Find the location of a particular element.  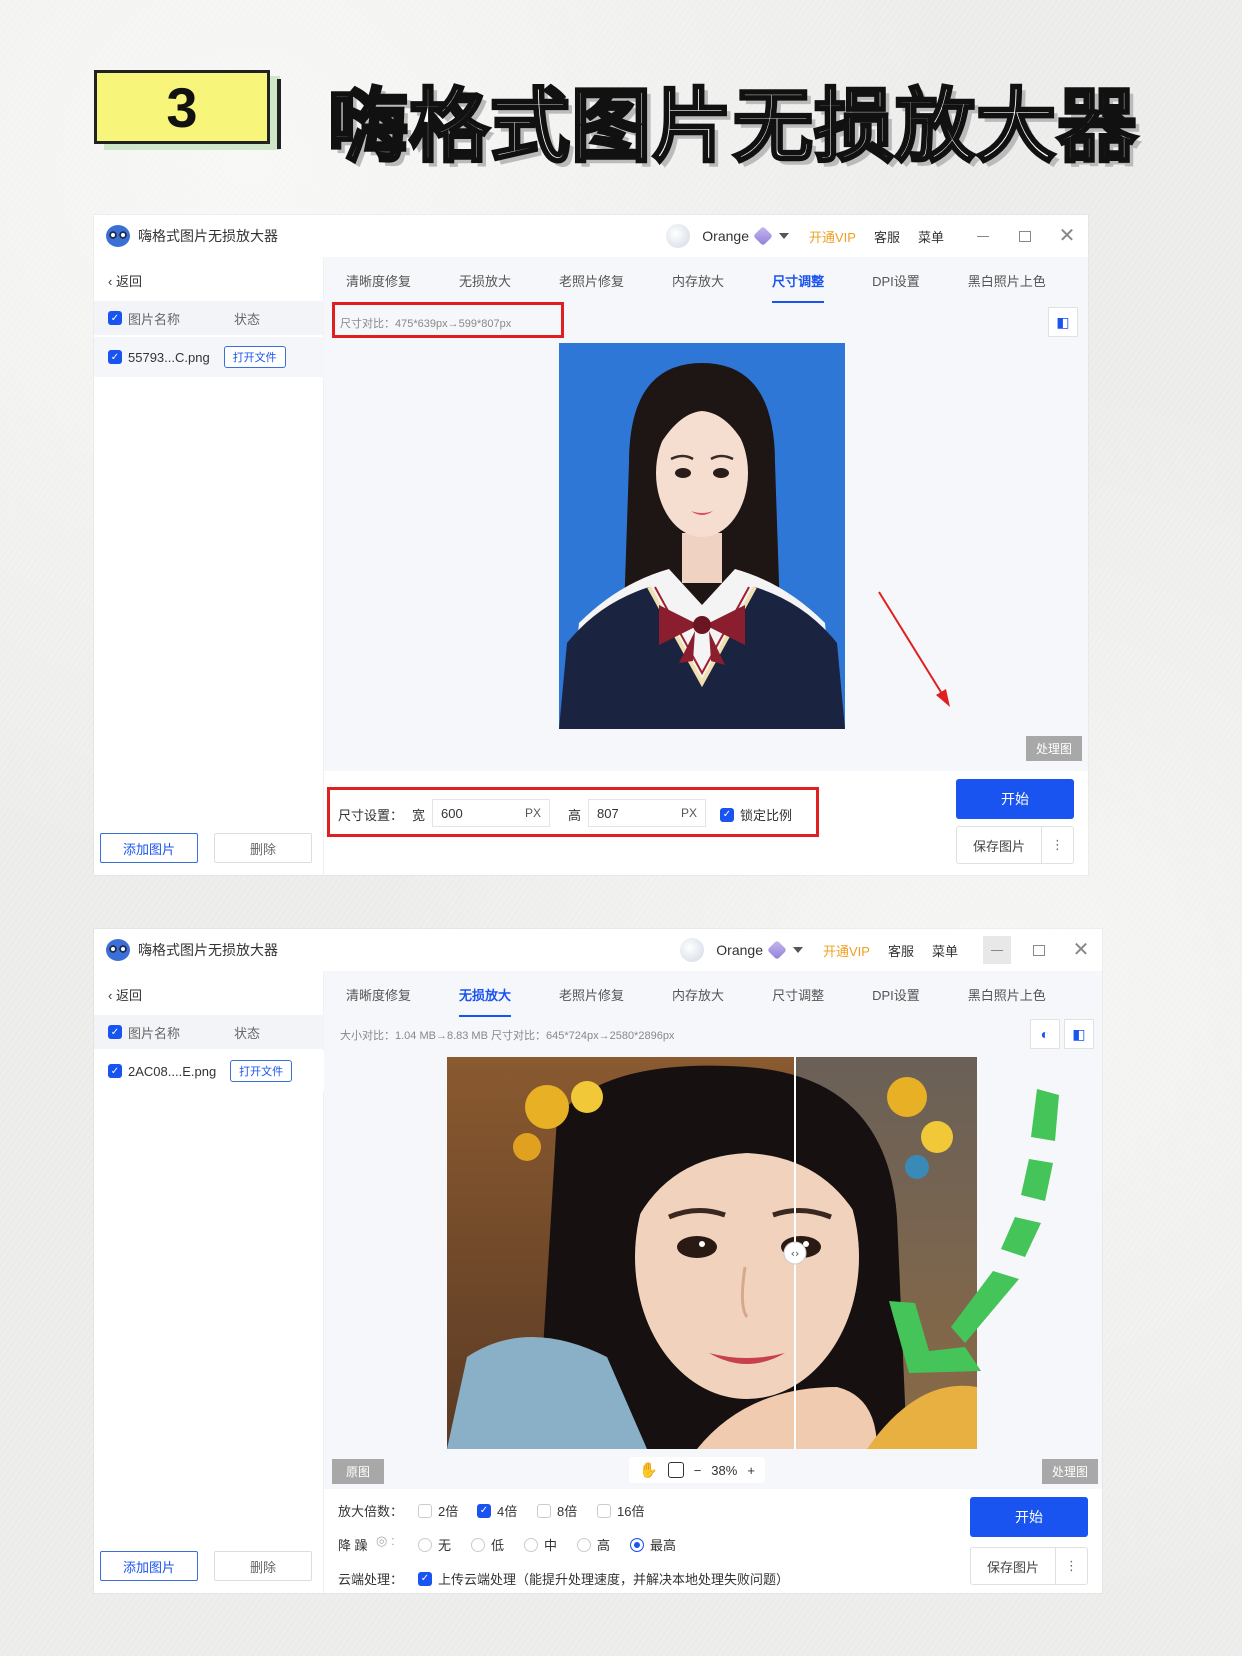

fit-screen-icon is located at coordinates (675, 1470).